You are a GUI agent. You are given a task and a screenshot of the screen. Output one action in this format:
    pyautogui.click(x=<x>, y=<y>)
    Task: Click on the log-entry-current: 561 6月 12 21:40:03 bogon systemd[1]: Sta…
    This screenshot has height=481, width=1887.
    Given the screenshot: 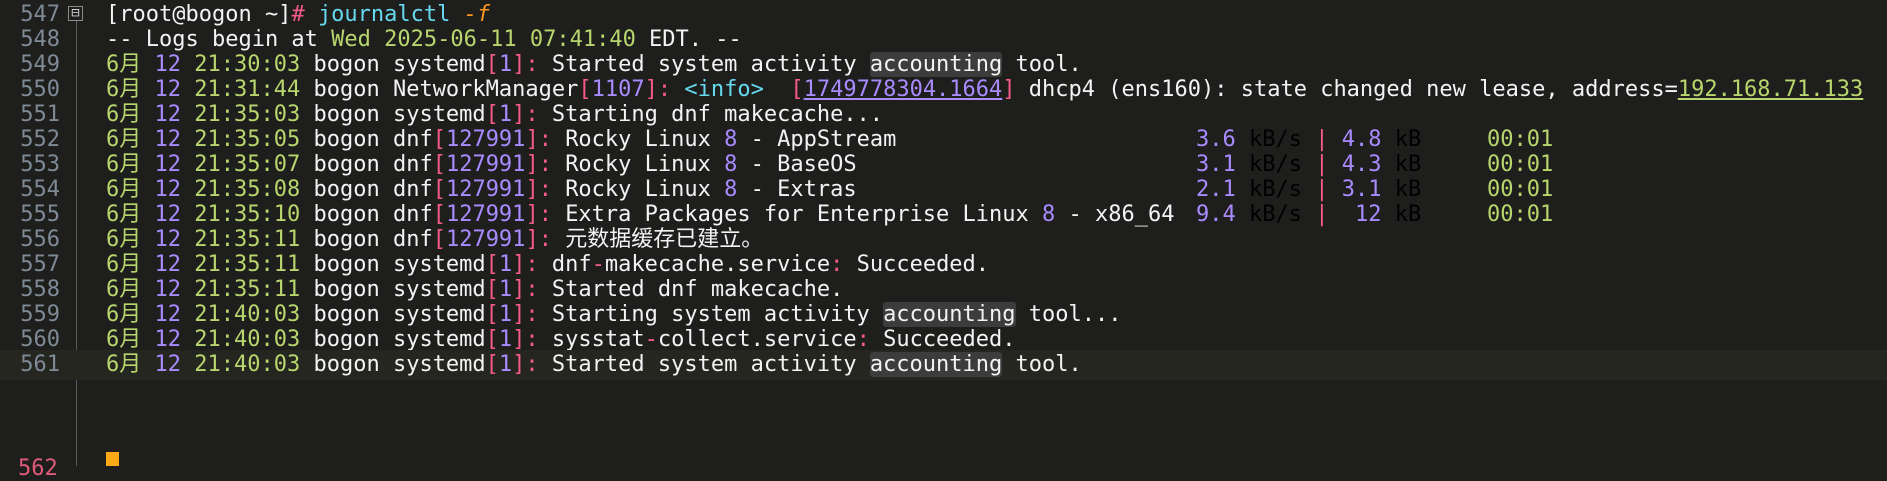 What is the action you would take?
    pyautogui.click(x=943, y=365)
    